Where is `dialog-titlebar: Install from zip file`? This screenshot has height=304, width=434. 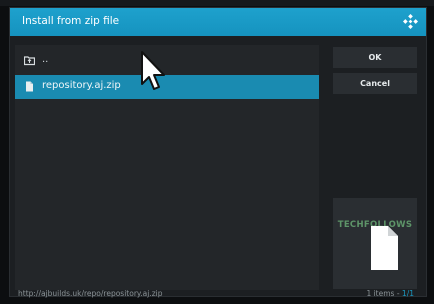 dialog-titlebar: Install from zip file is located at coordinates (218, 22).